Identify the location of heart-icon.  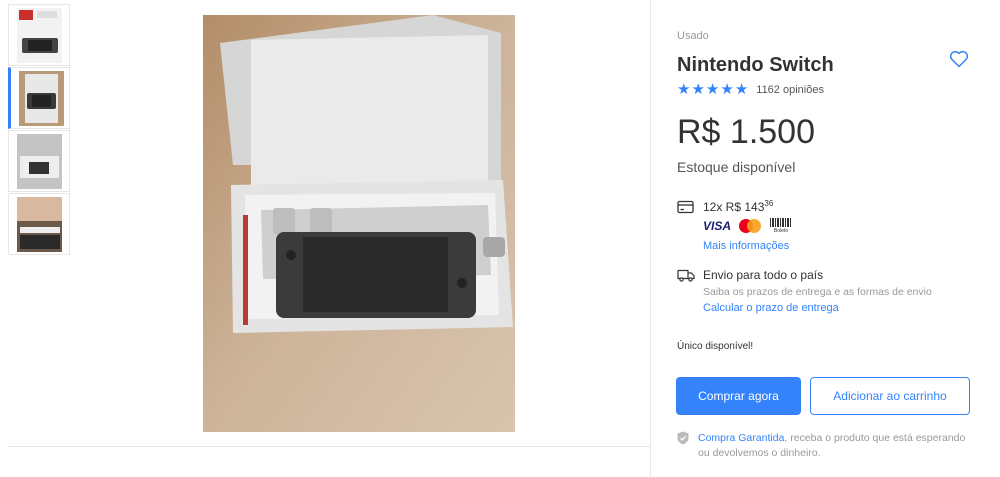
(959, 59).